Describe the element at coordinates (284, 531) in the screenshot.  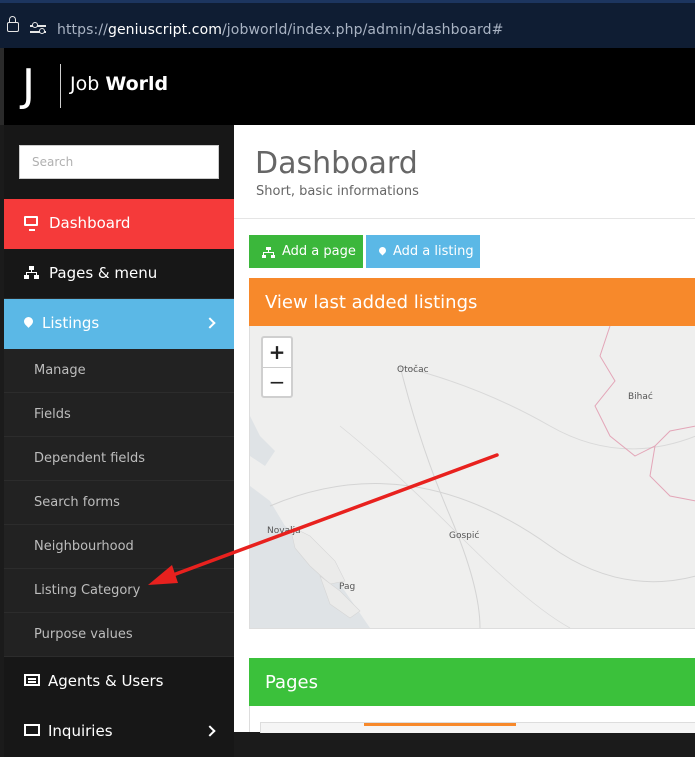
I see `map-label: Novalja` at that location.